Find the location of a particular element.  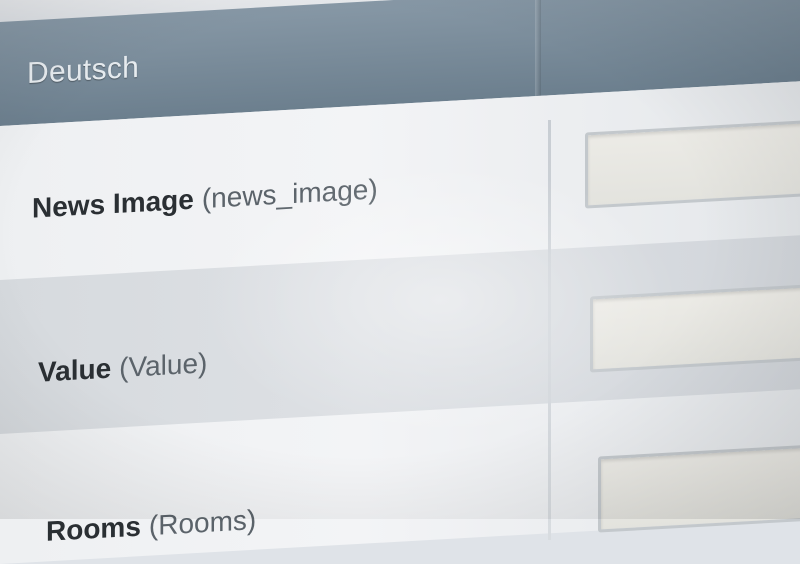

field-label-text: Rooms is located at coordinates (93, 528).